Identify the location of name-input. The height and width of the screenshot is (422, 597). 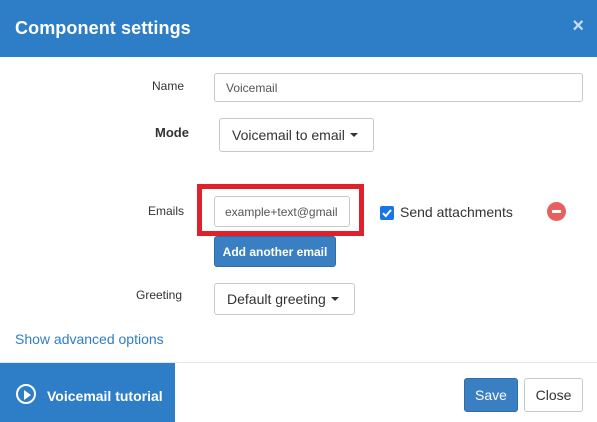
(398, 87).